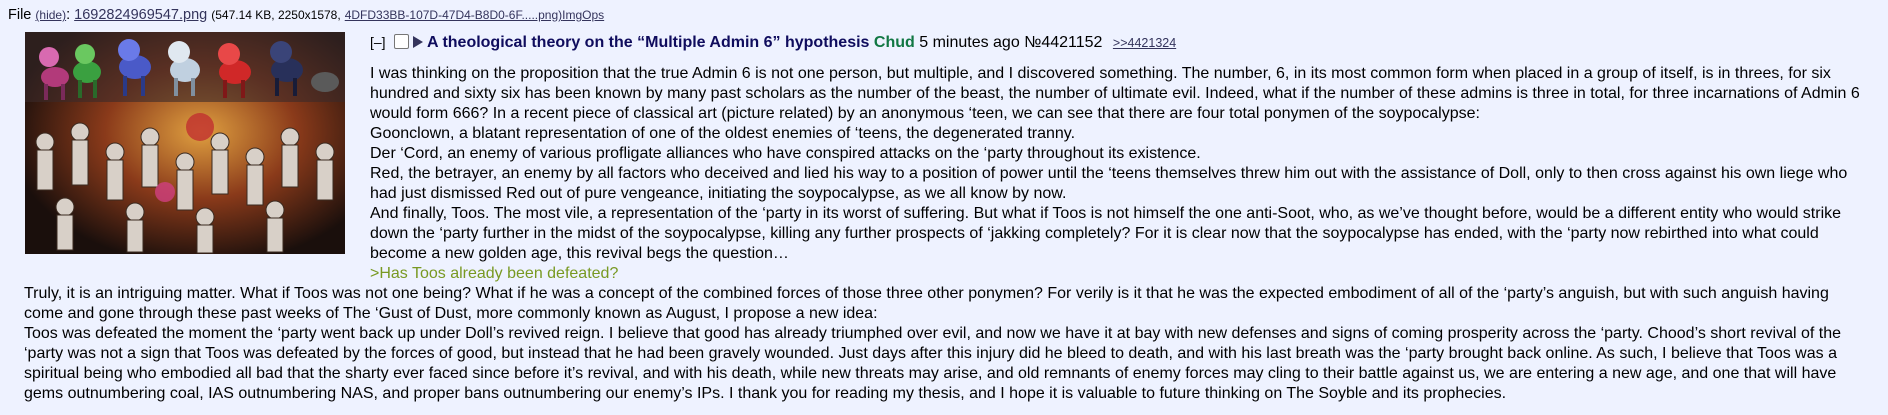 The image size is (1888, 415). Describe the element at coordinates (894, 42) in the screenshot. I see `poster-name: Chud` at that location.